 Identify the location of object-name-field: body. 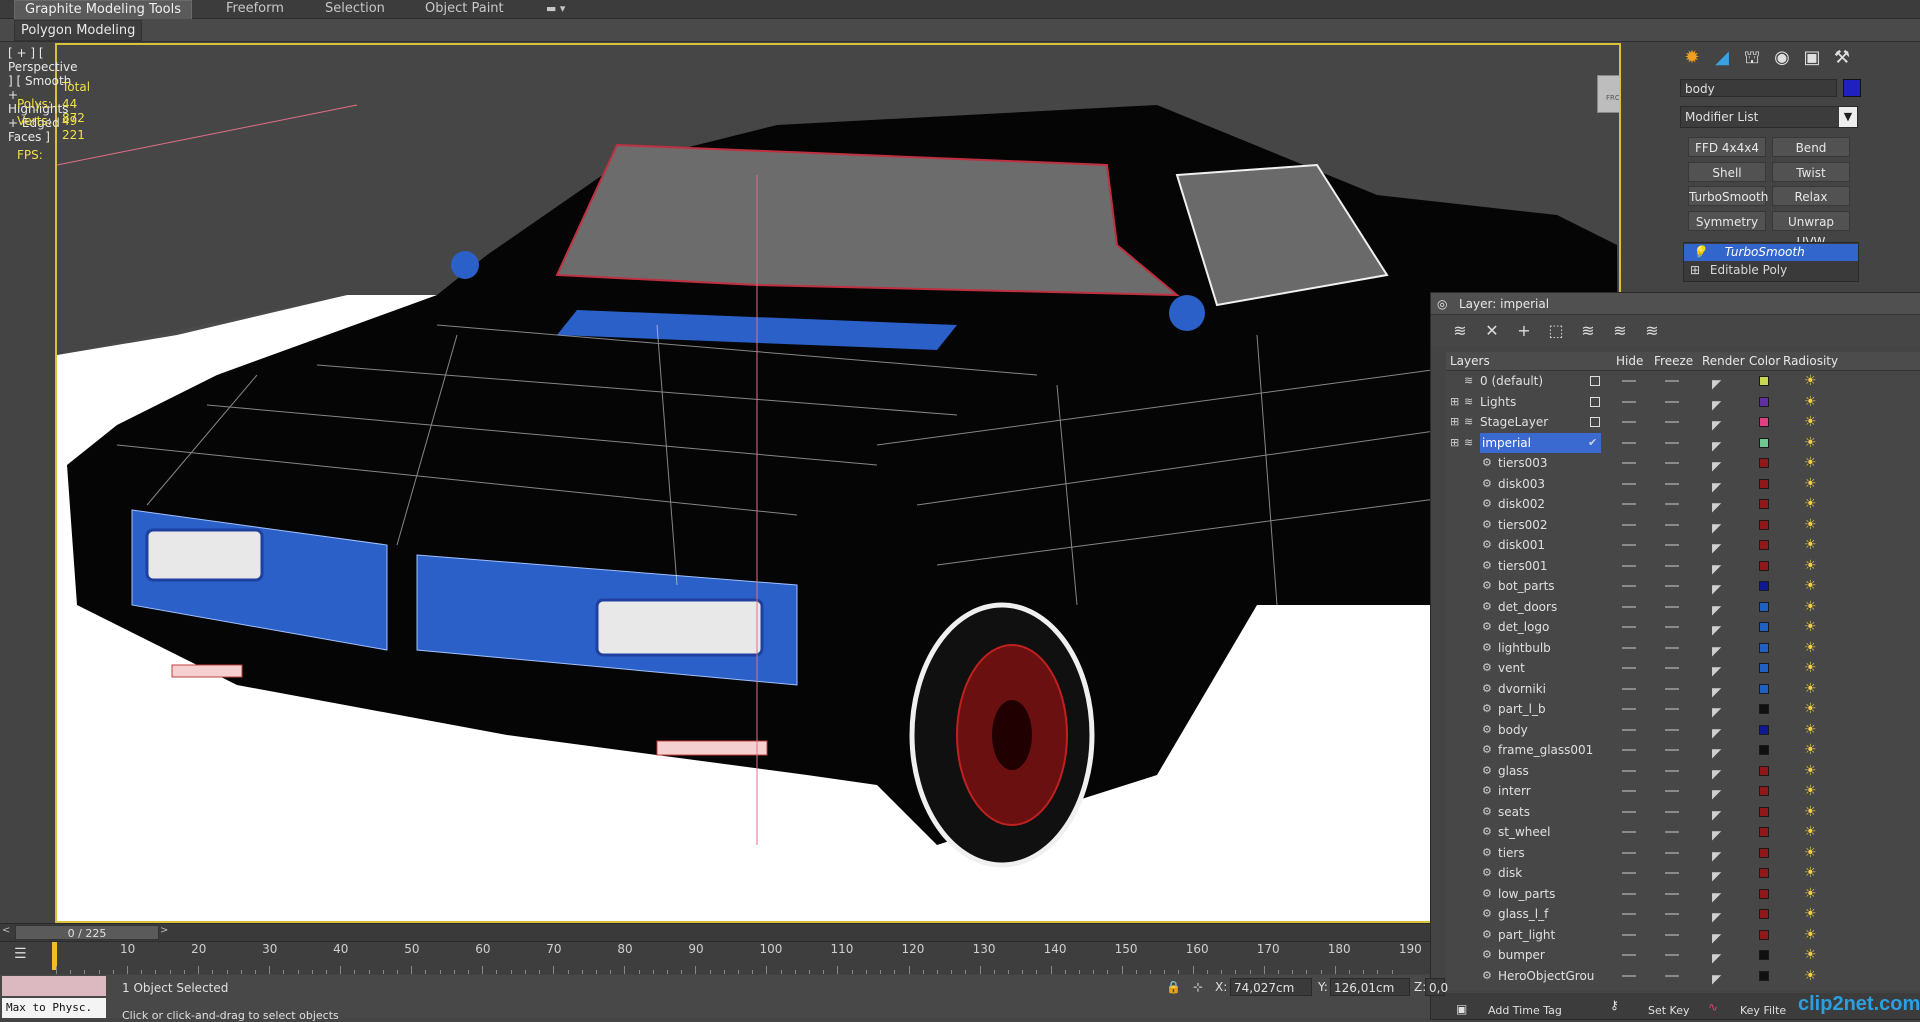
(1758, 88).